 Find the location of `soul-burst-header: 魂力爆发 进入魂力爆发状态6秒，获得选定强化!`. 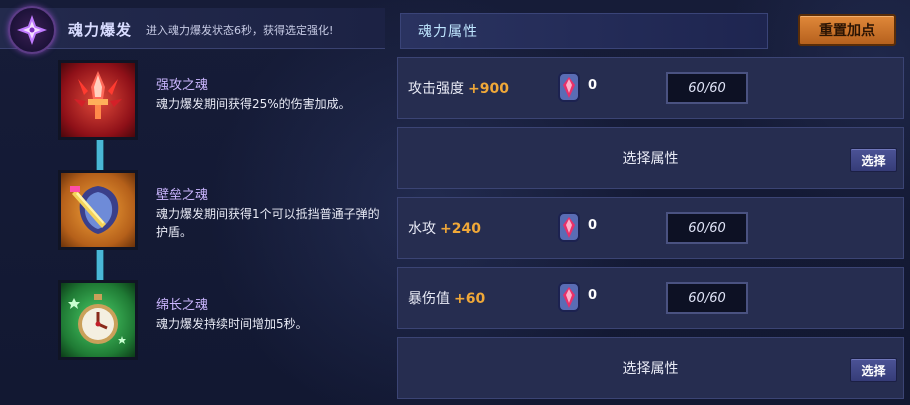

soul-burst-header: 魂力爆发 进入魂力爆发状态6秒，获得选定强化! is located at coordinates (192, 28).